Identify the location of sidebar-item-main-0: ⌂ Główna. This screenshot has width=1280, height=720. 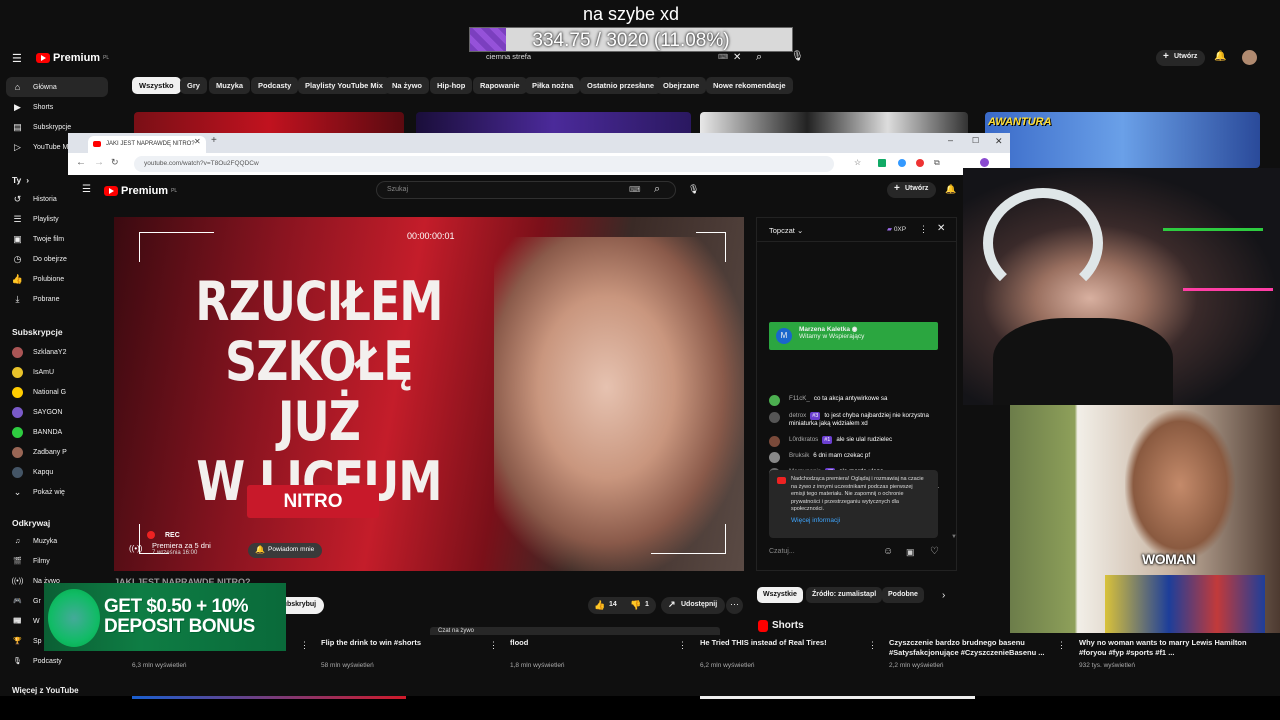
(57, 87).